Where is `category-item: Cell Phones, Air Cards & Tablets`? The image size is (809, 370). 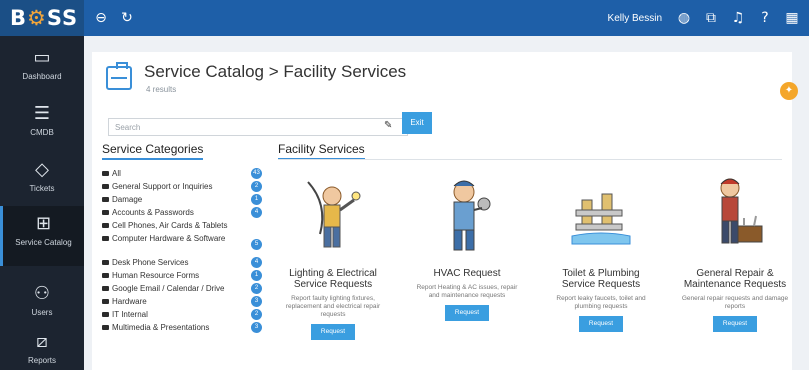 category-item: Cell Phones, Air Cards & Tablets is located at coordinates (182, 226).